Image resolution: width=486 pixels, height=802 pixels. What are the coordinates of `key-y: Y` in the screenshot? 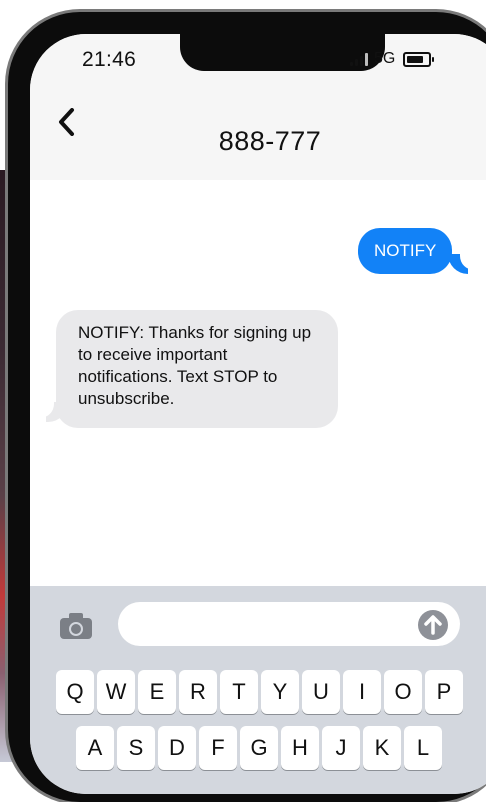 It's located at (280, 692).